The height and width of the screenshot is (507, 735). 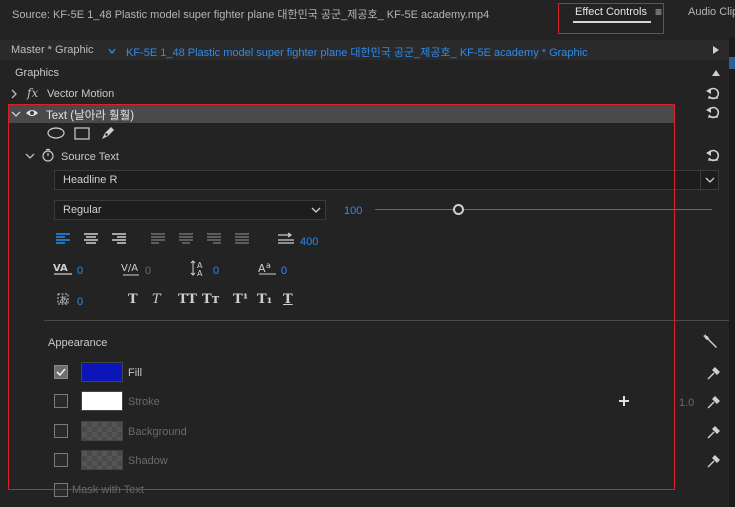 I want to click on font-style-dropdown: Regular, so click(x=190, y=210).